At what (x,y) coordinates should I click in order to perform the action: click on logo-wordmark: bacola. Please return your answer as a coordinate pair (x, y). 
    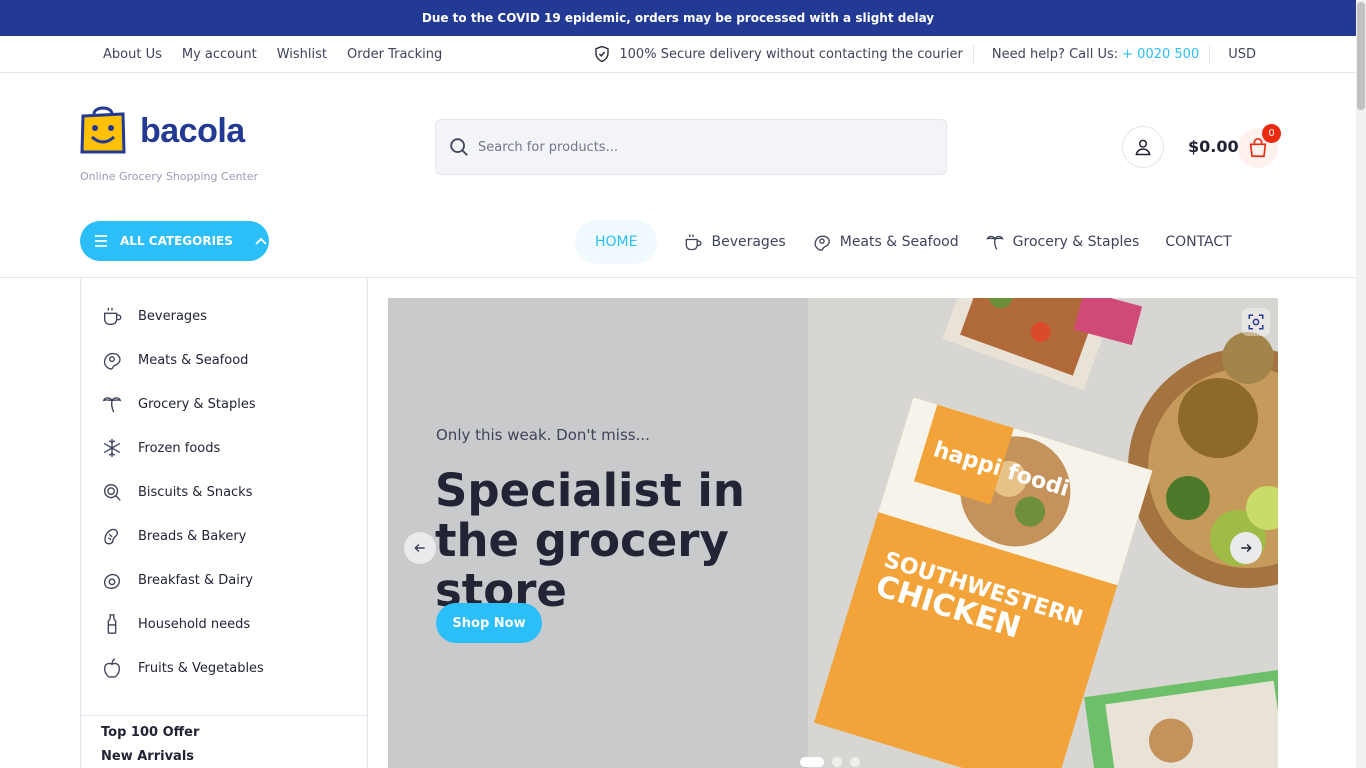
    Looking at the image, I should click on (192, 131).